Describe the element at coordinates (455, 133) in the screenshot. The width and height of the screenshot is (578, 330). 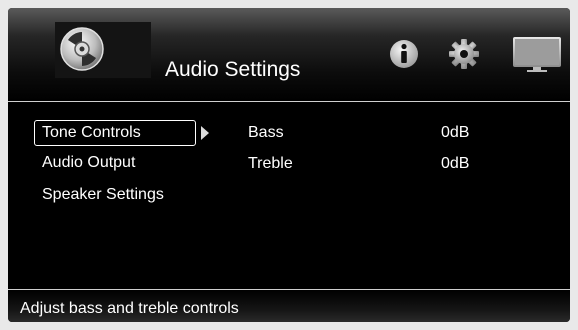
I see `bass-value: 0dB` at that location.